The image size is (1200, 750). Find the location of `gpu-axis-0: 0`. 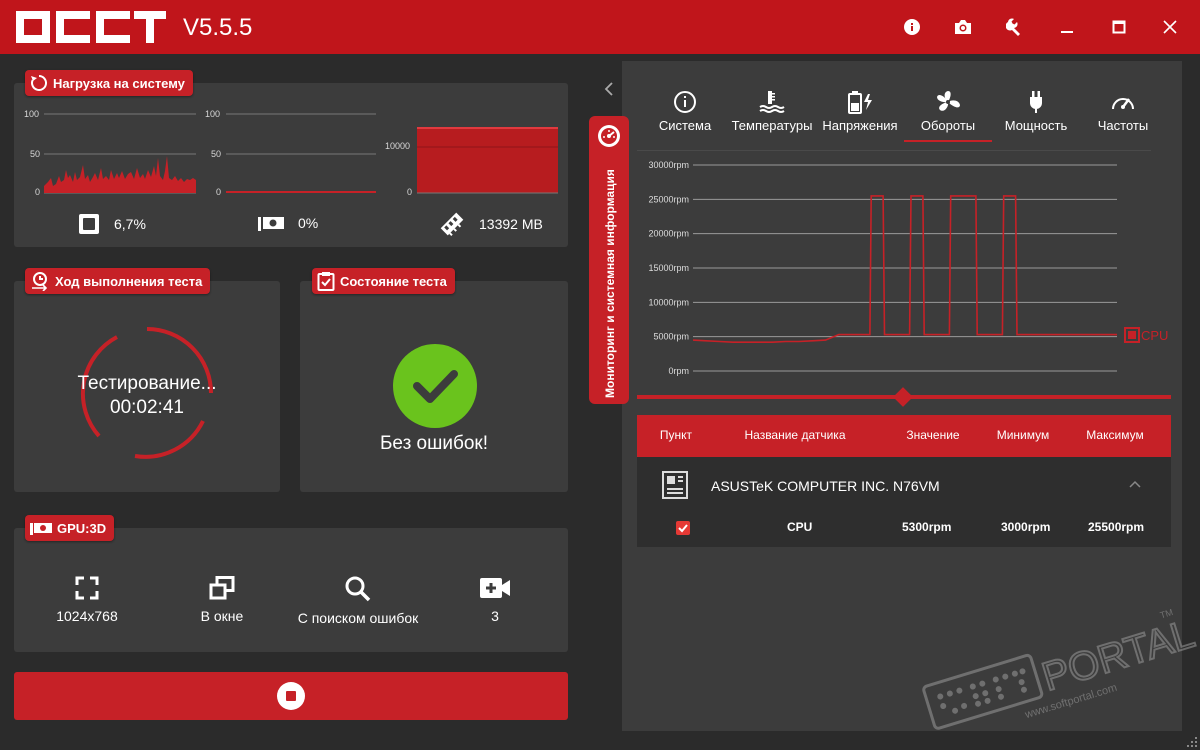

gpu-axis-0: 0 is located at coordinates (219, 192).